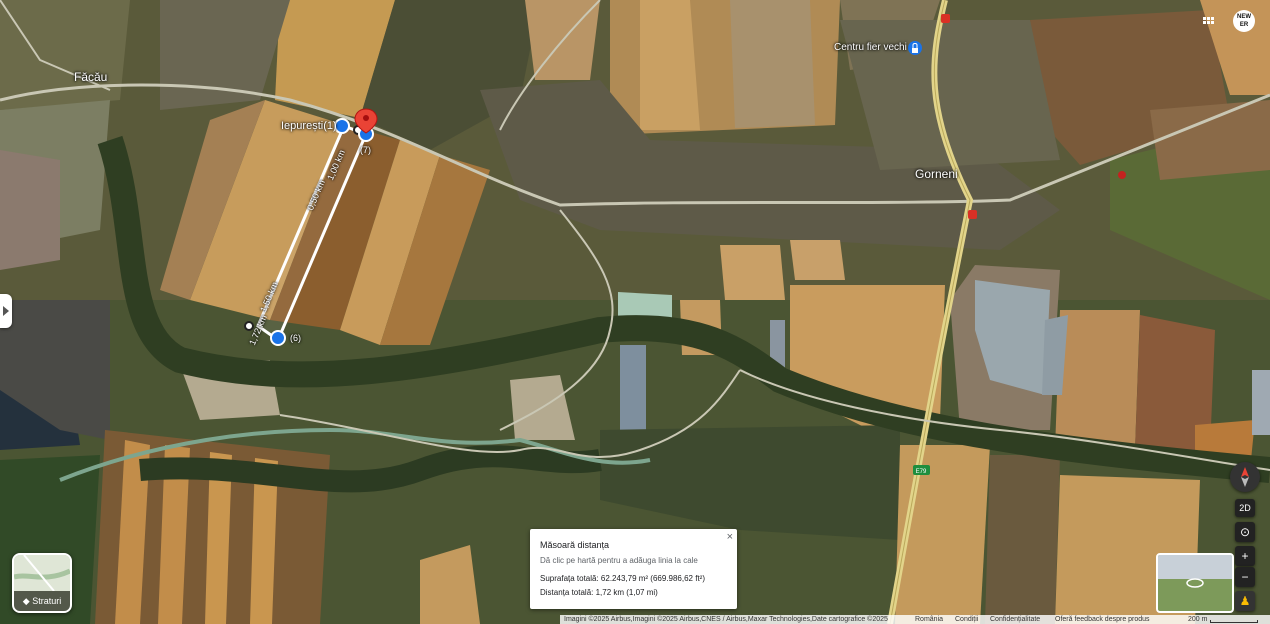 This screenshot has height=624, width=1270. I want to click on road-shield-e79-label: E79, so click(921, 472).